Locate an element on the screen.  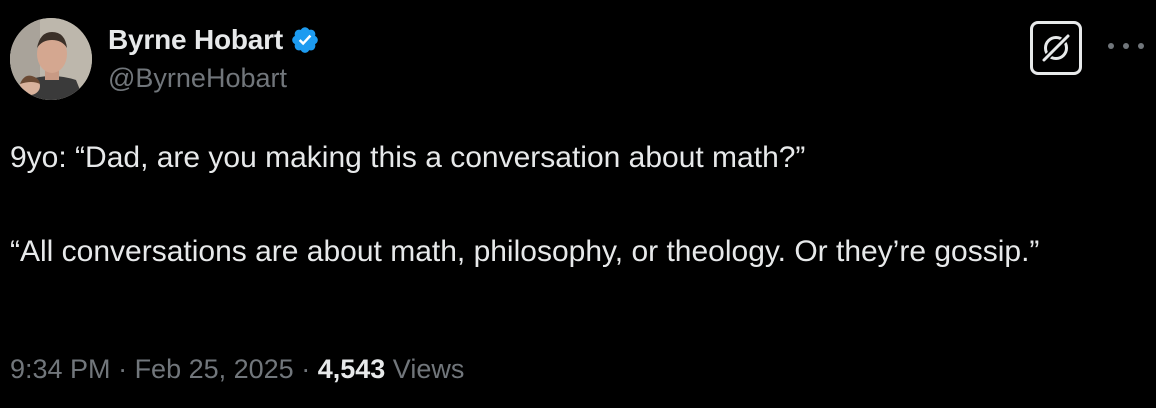
views-label: Views is located at coordinates (428, 369).